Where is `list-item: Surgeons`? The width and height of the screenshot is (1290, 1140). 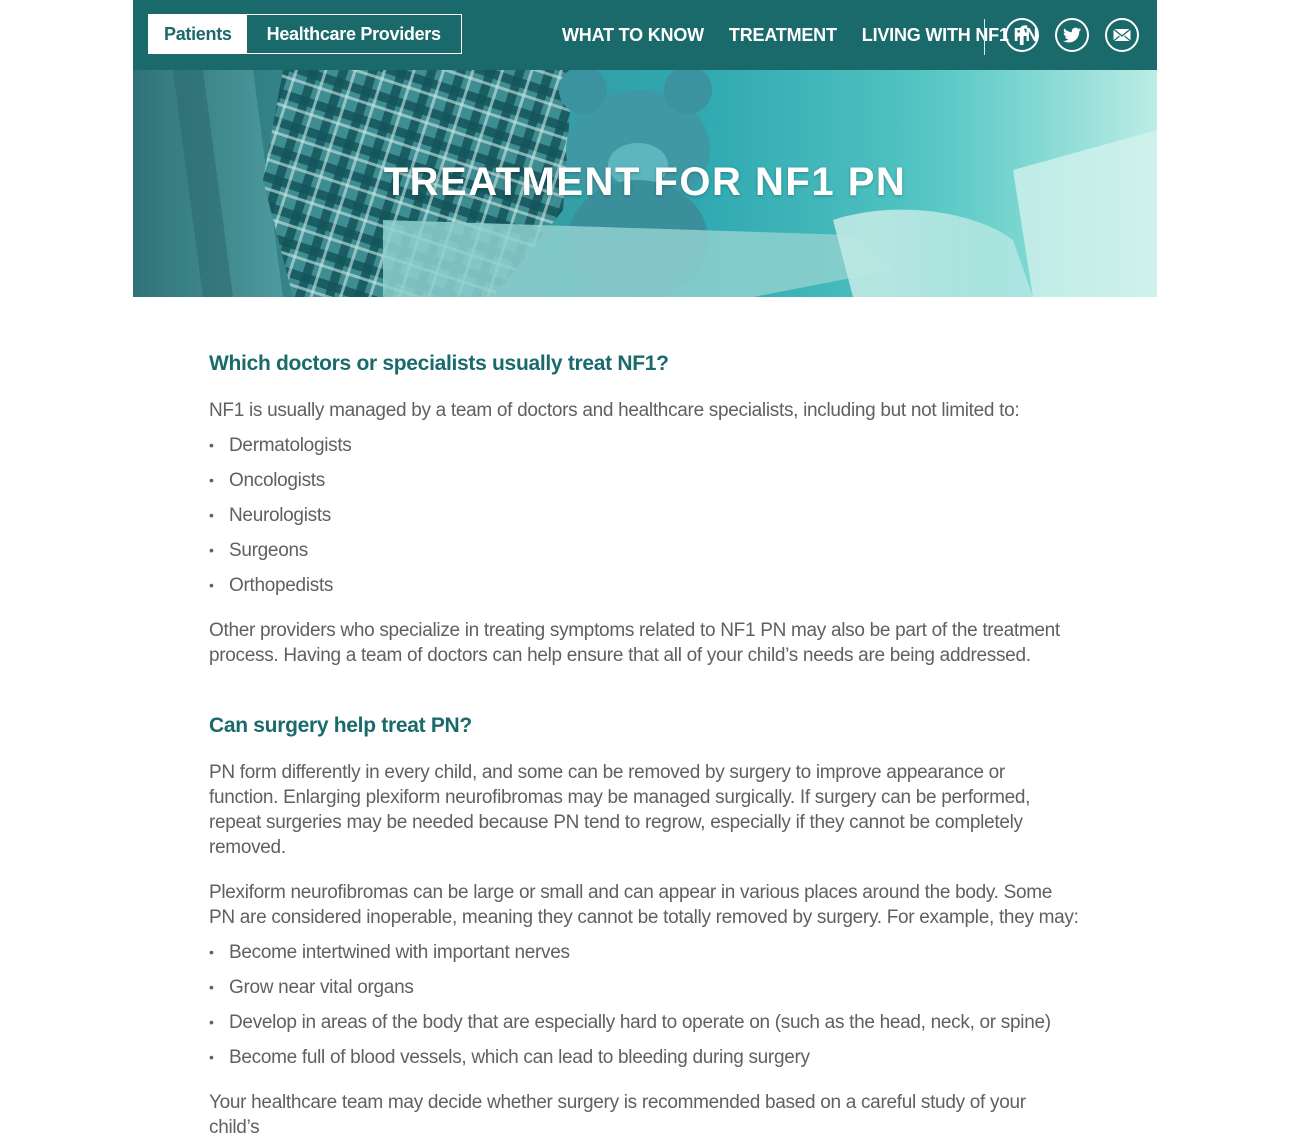
list-item: Surgeons is located at coordinates (644, 555).